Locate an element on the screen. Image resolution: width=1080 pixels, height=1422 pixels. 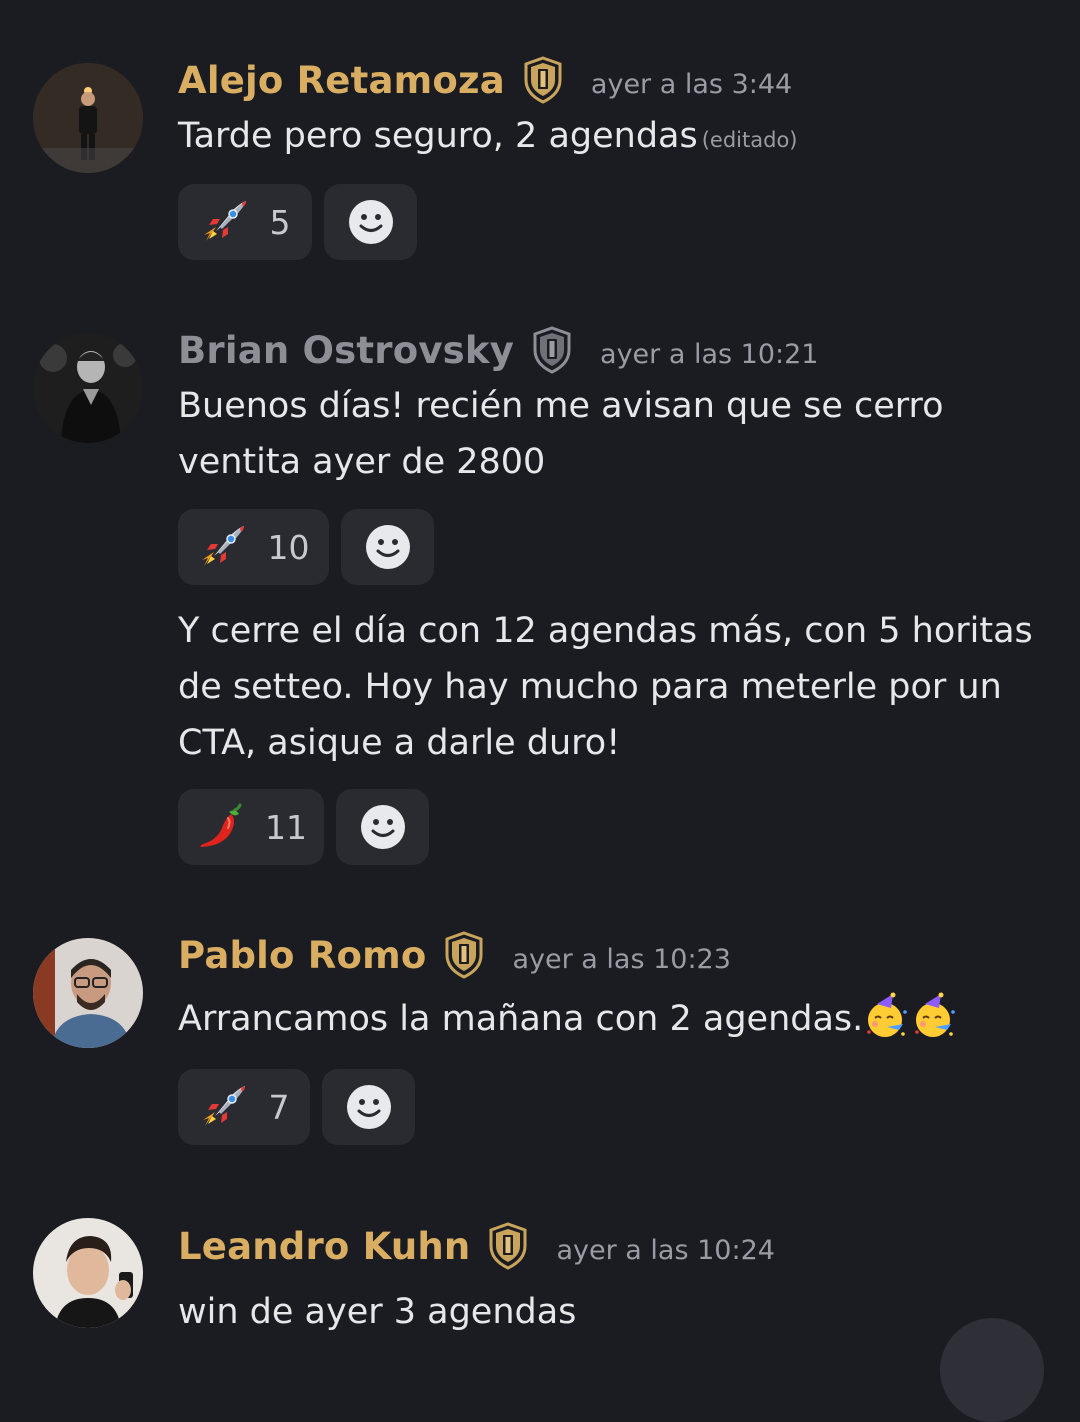
reaction-count: 7 is located at coordinates (279, 1107).